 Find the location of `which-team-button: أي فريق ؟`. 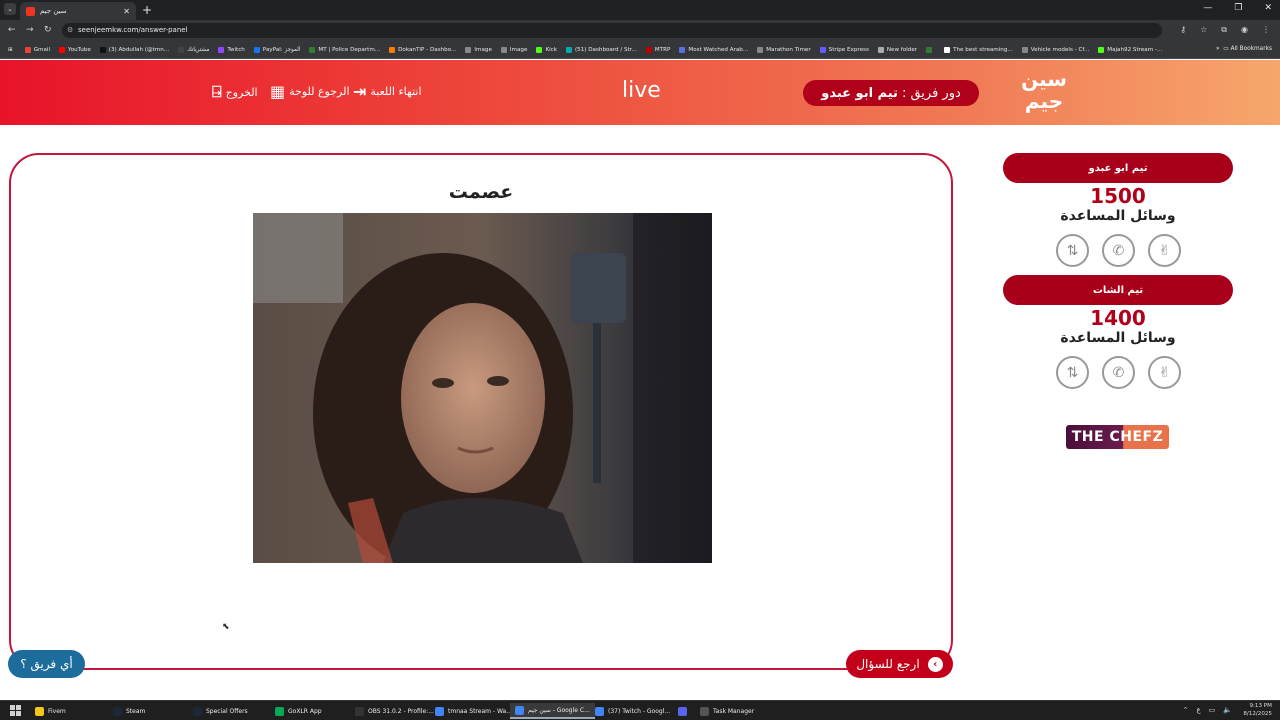

which-team-button: أي فريق ؟ is located at coordinates (46, 664).